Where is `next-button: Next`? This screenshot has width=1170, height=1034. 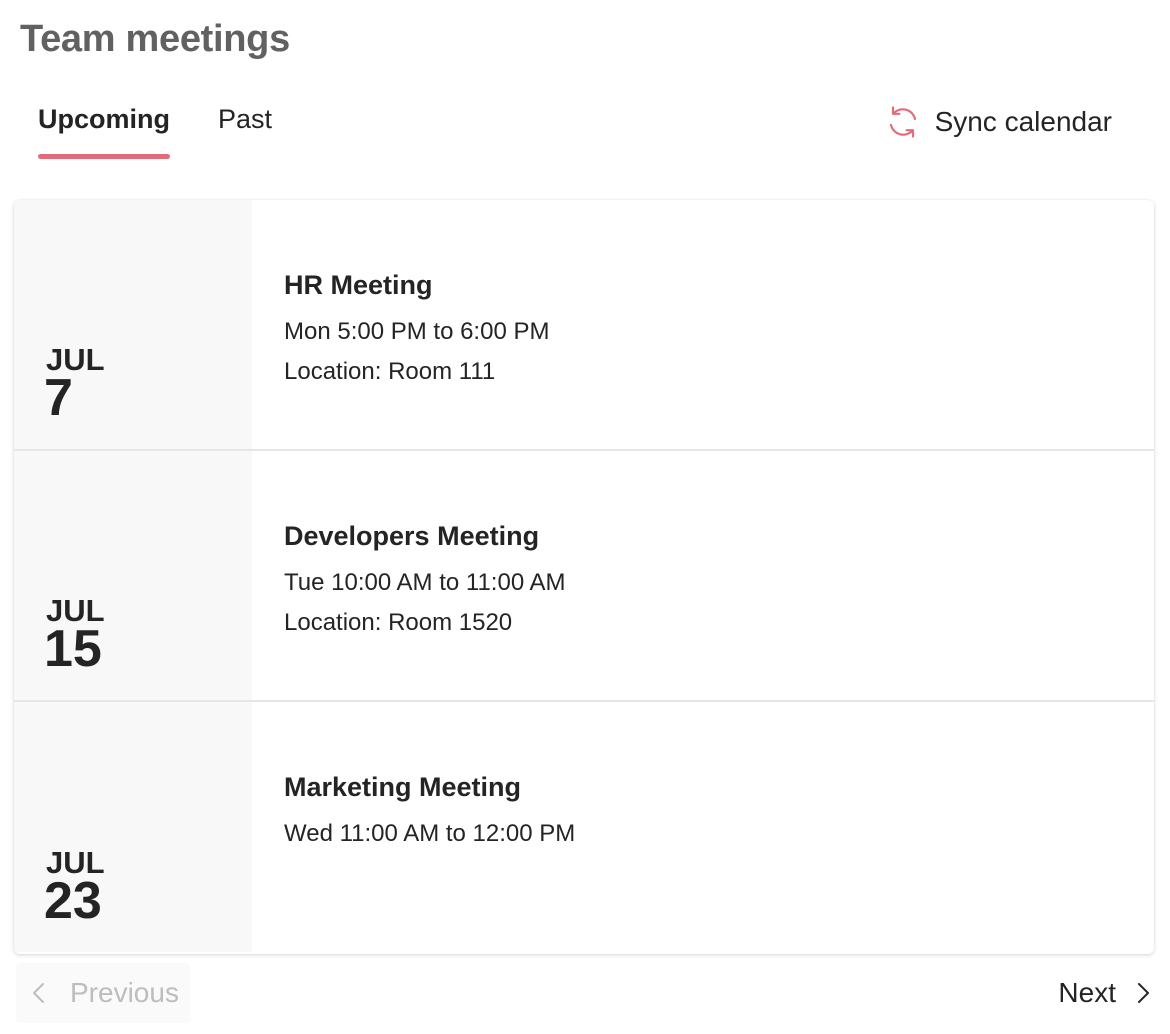
next-button: Next is located at coordinates (1105, 993).